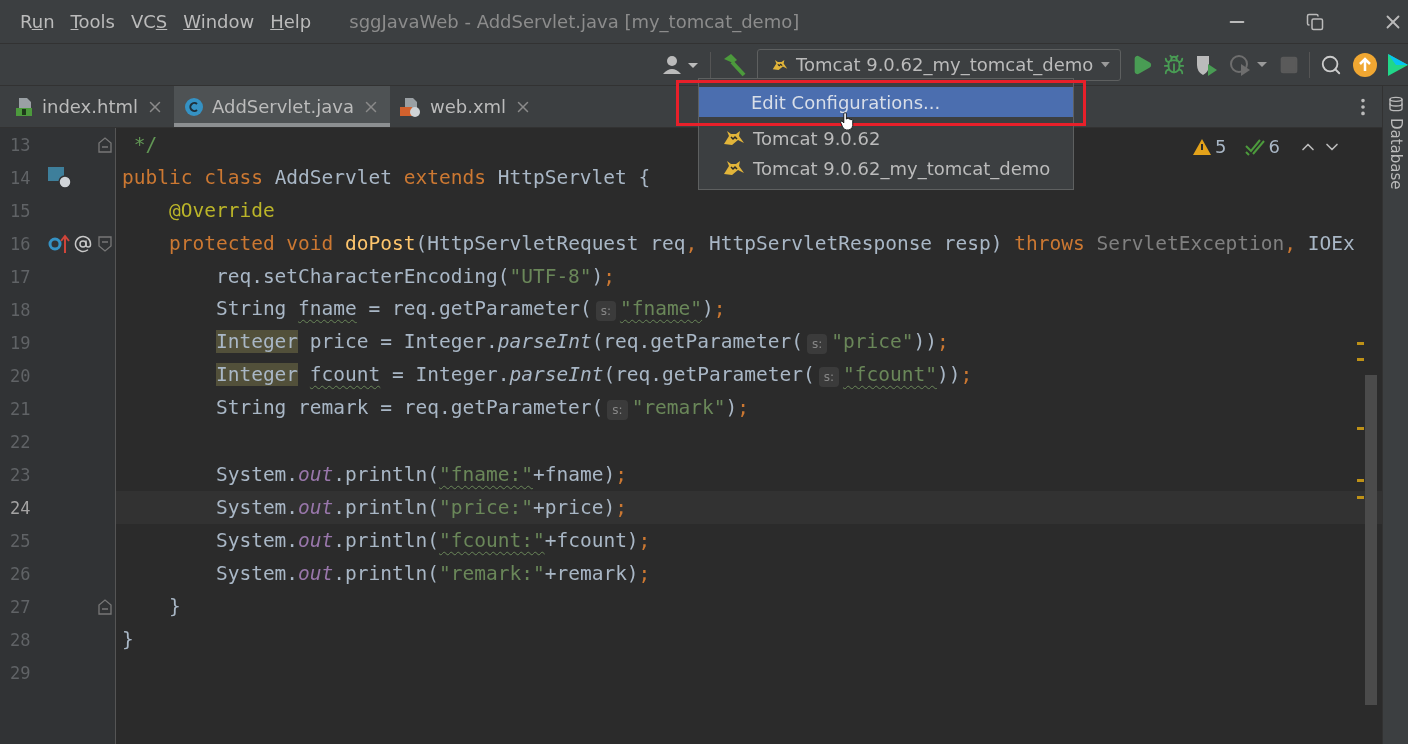 The image size is (1408, 744). What do you see at coordinates (145, 145) in the screenshot?
I see `code-line: */` at bounding box center [145, 145].